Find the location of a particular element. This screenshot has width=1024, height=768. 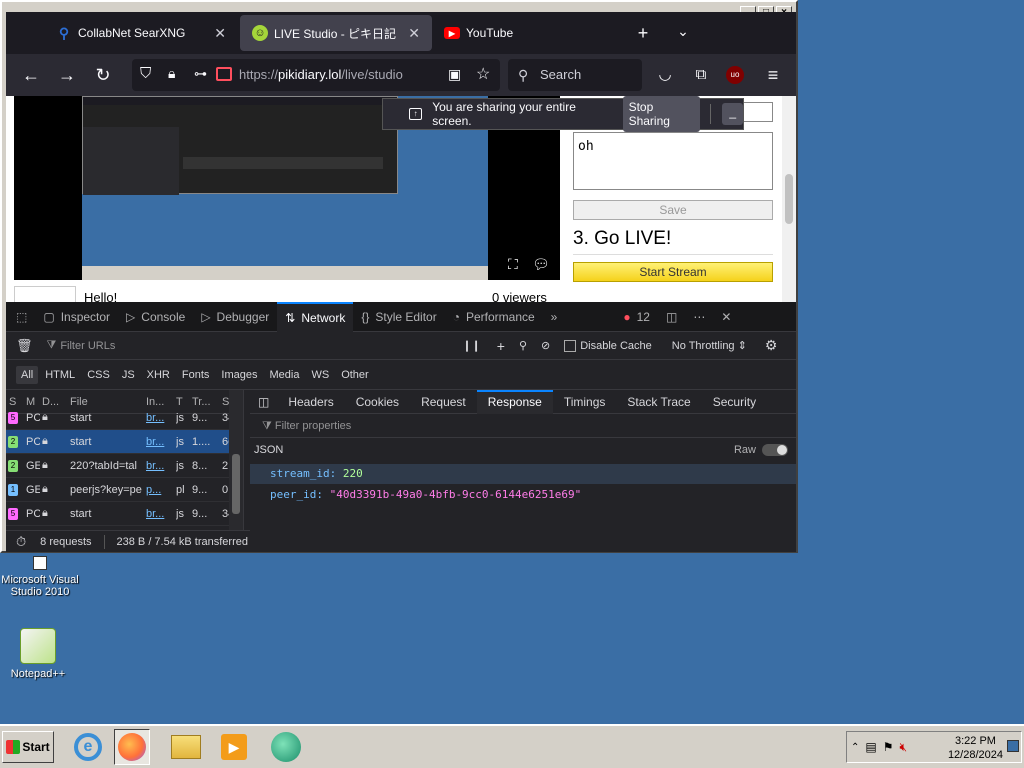

toggle-sidebar-icon: ◫ is located at coordinates (263, 402).